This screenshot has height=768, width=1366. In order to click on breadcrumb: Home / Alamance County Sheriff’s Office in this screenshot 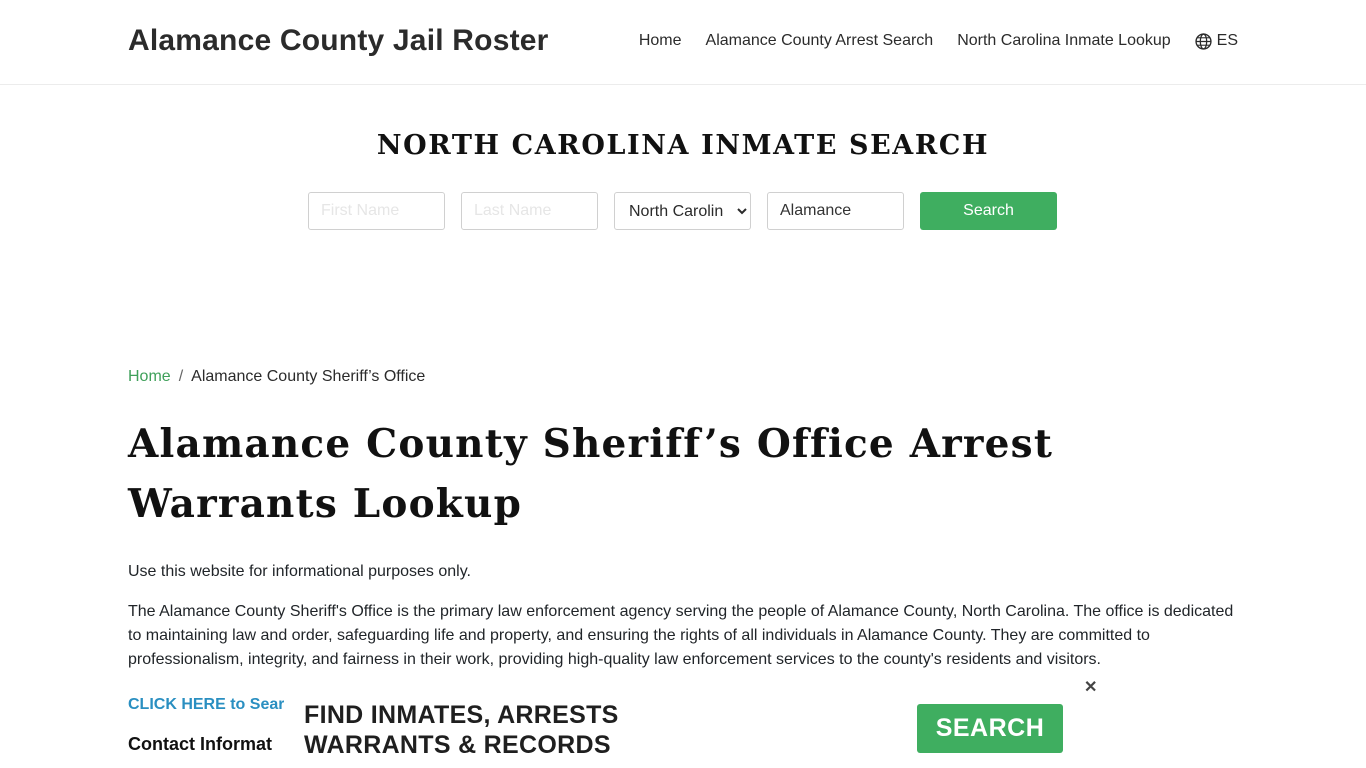, I will do `click(276, 377)`.